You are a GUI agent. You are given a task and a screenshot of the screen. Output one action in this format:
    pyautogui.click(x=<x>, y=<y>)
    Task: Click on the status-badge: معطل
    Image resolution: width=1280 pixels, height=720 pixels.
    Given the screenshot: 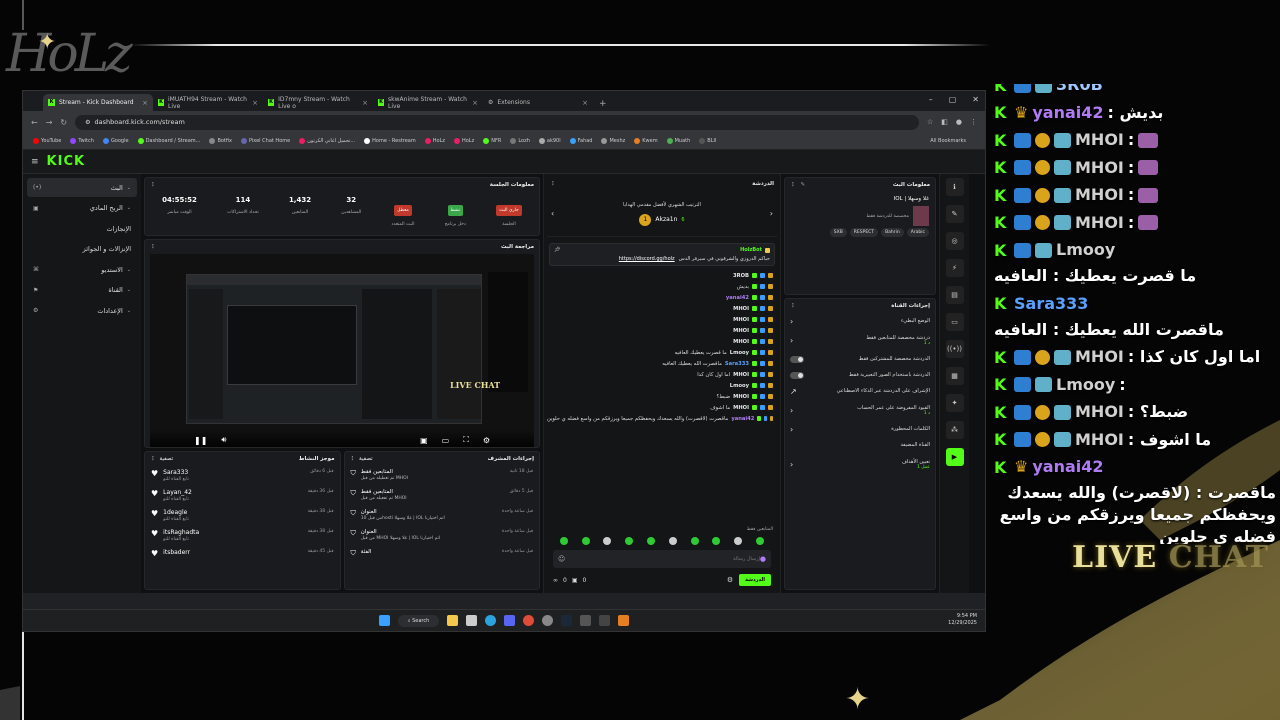 What is the action you would take?
    pyautogui.click(x=403, y=210)
    